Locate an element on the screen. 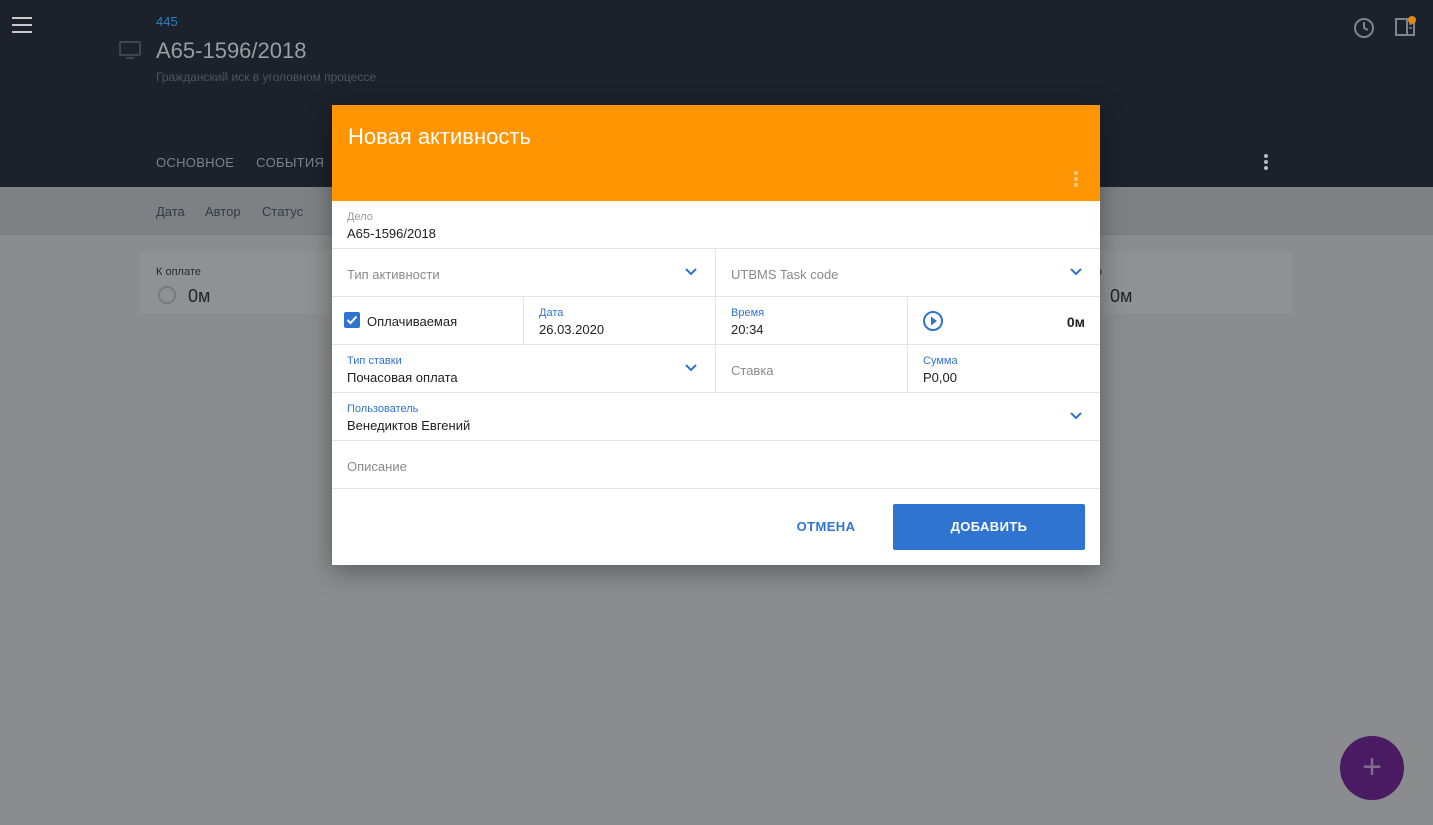 The height and width of the screenshot is (825, 1433). more-vert-icon is located at coordinates (1268, 163).